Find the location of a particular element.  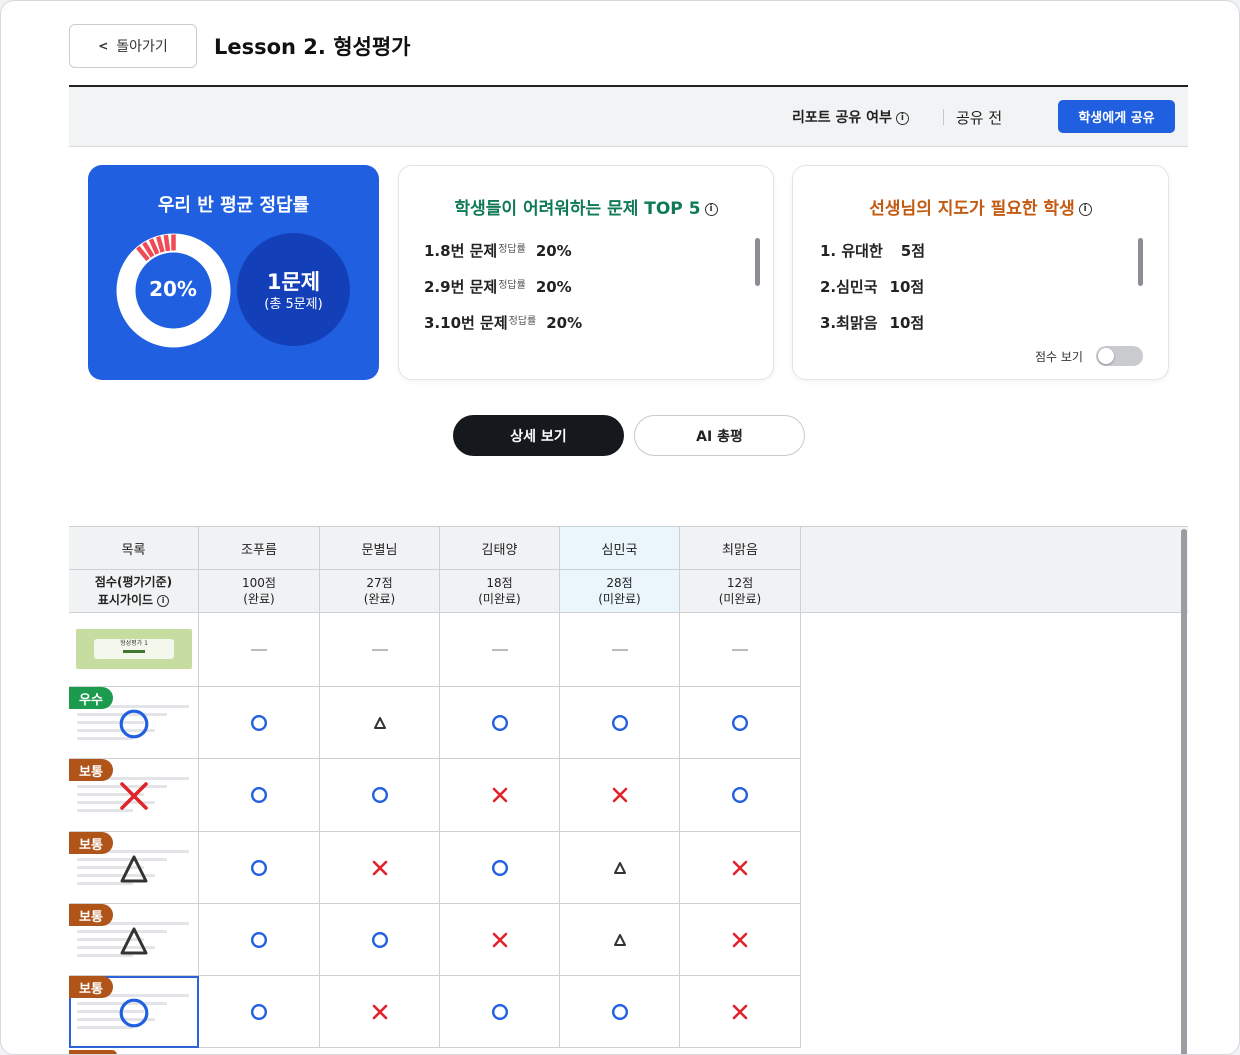

tab-ai-summary: AI 총평 is located at coordinates (719, 435).